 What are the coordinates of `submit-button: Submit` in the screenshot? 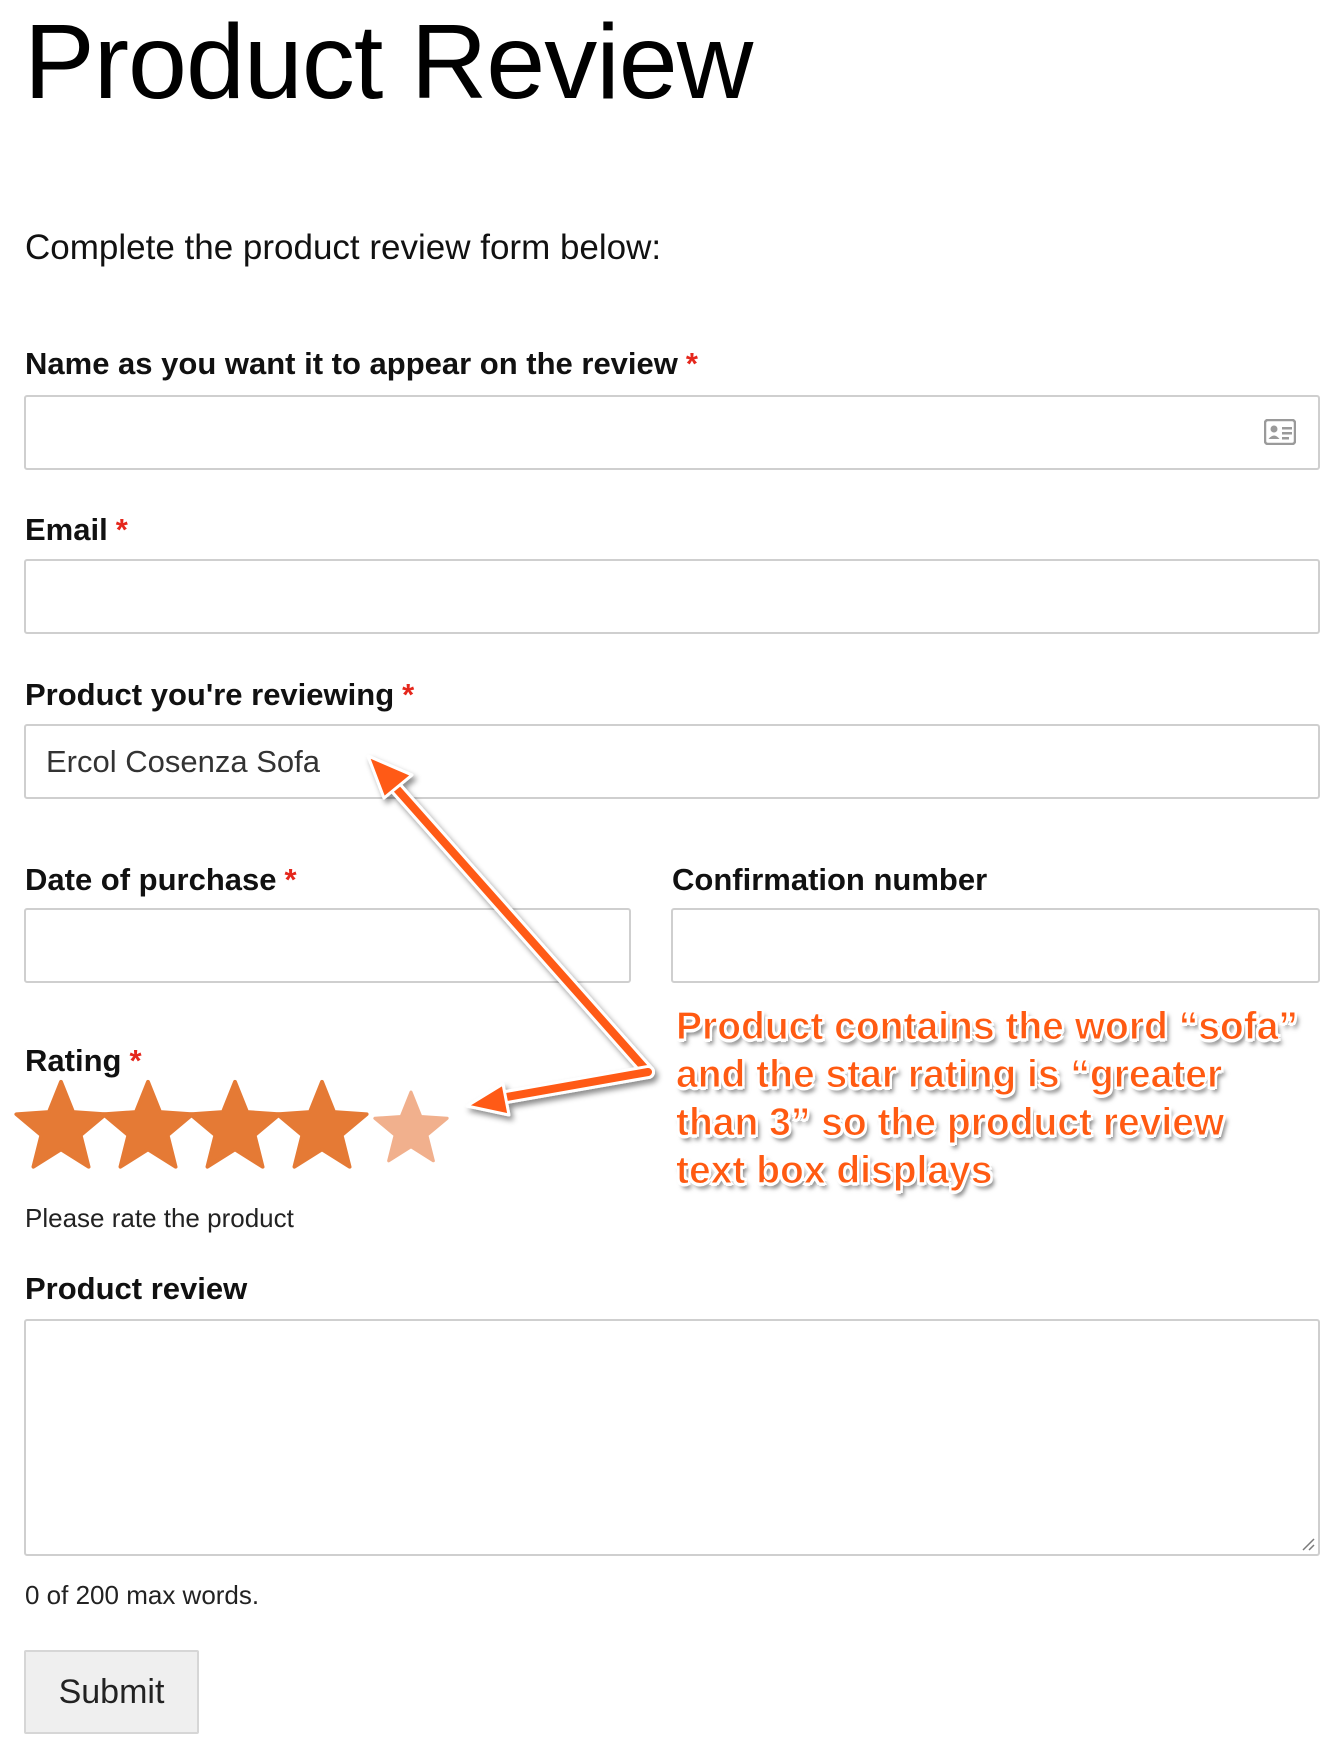 It's located at (111, 1692).